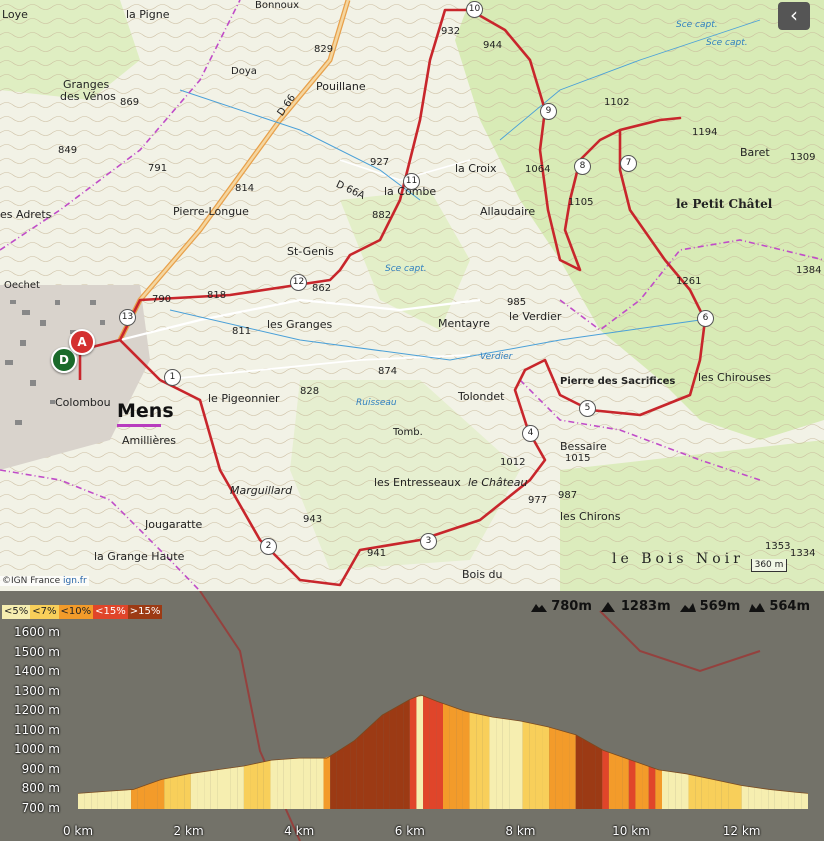 The width and height of the screenshot is (824, 841). What do you see at coordinates (530, 433) in the screenshot?
I see `waypoint-marker: 4` at bounding box center [530, 433].